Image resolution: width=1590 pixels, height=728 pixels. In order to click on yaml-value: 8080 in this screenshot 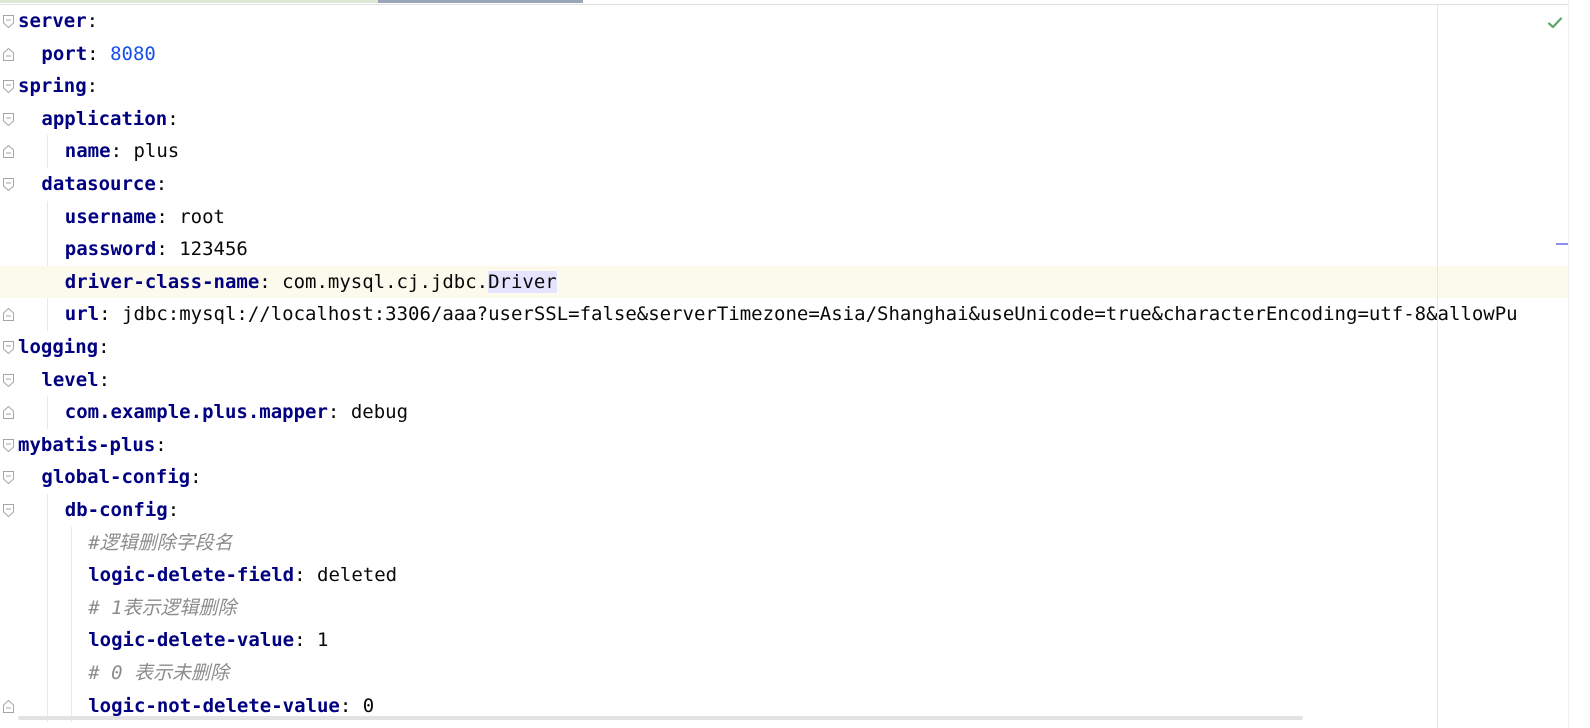, I will do `click(133, 53)`.